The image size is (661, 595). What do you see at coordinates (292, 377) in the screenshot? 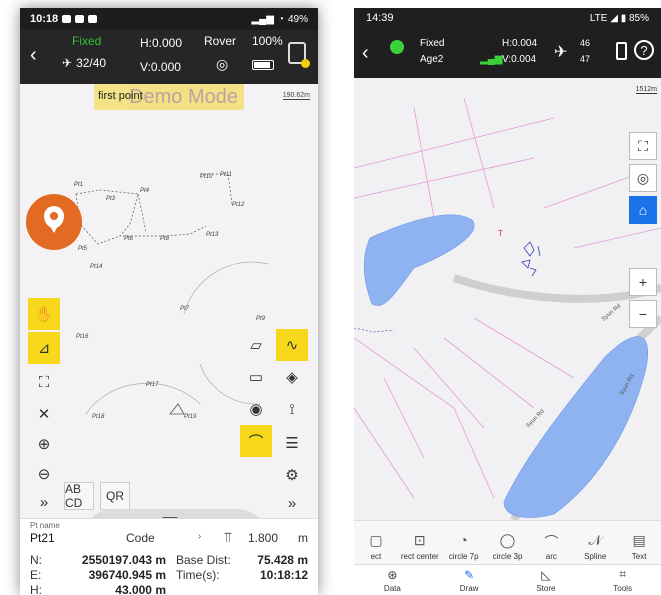
I see `layer-icon: ◈` at bounding box center [292, 377].